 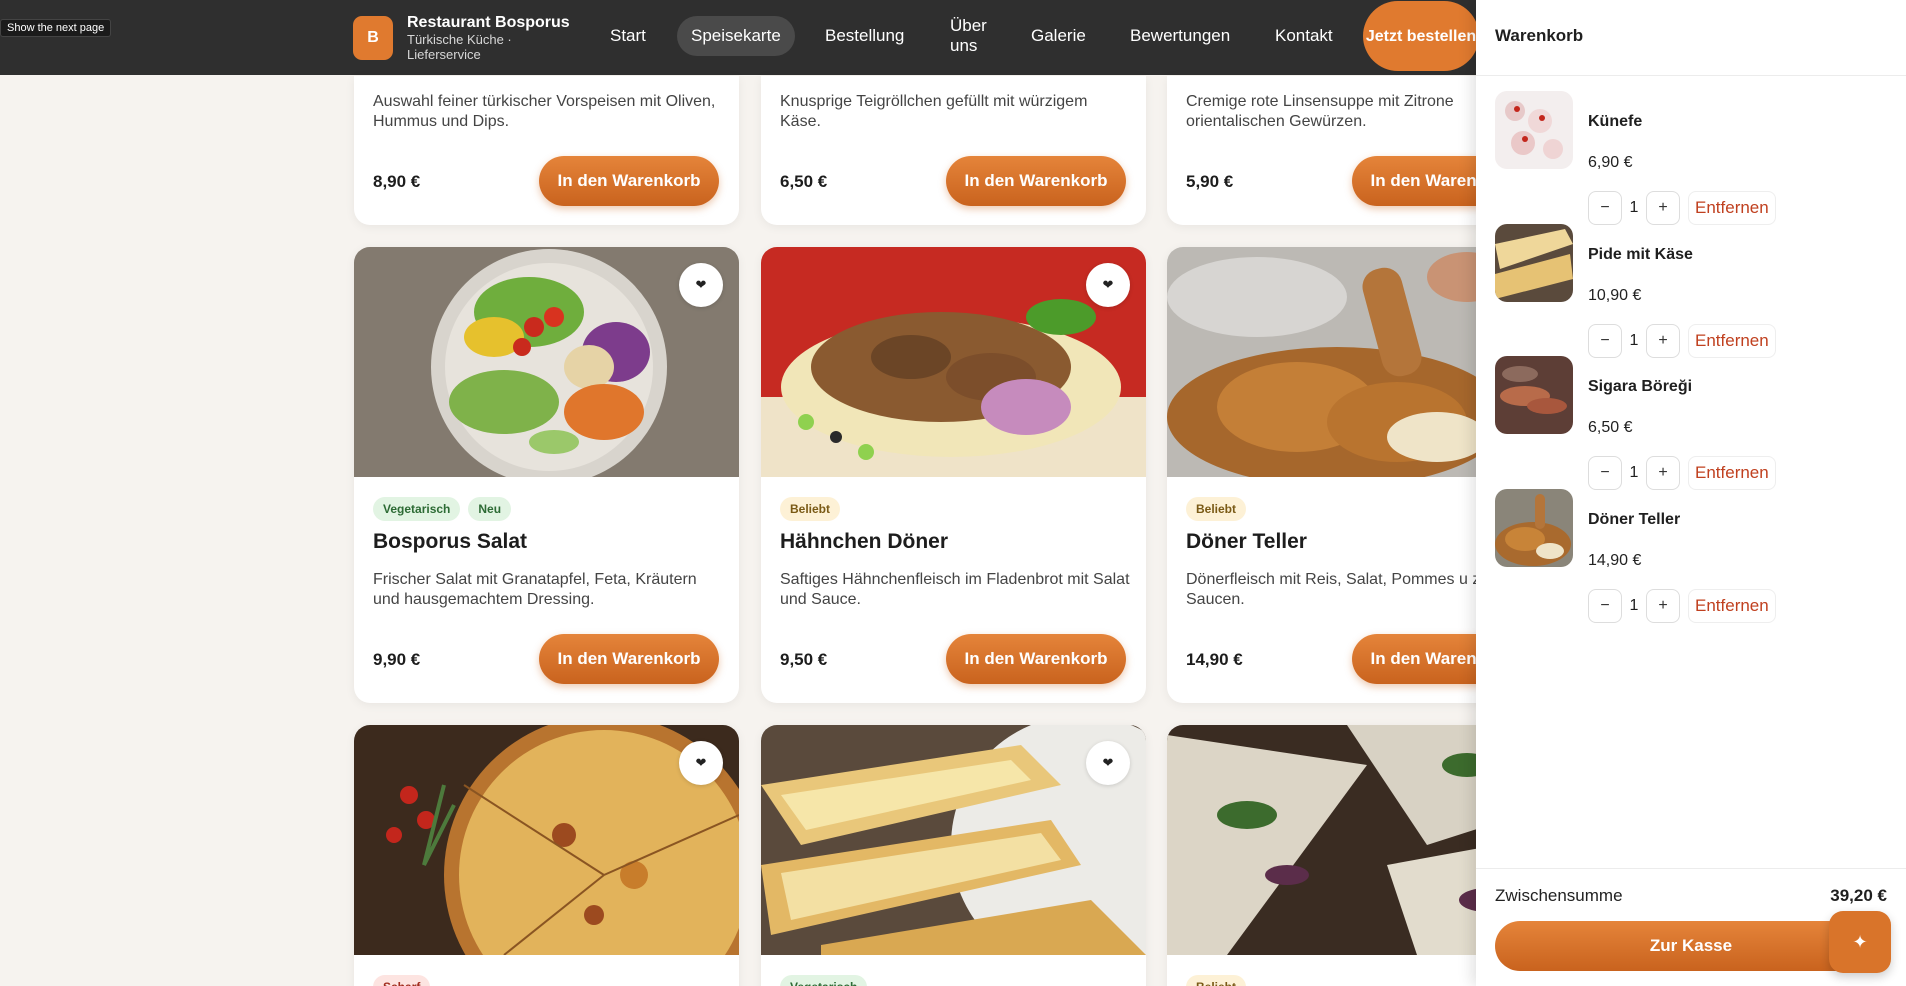 What do you see at coordinates (450, 541) in the screenshot?
I see `card-title: Bosporus Salat` at bounding box center [450, 541].